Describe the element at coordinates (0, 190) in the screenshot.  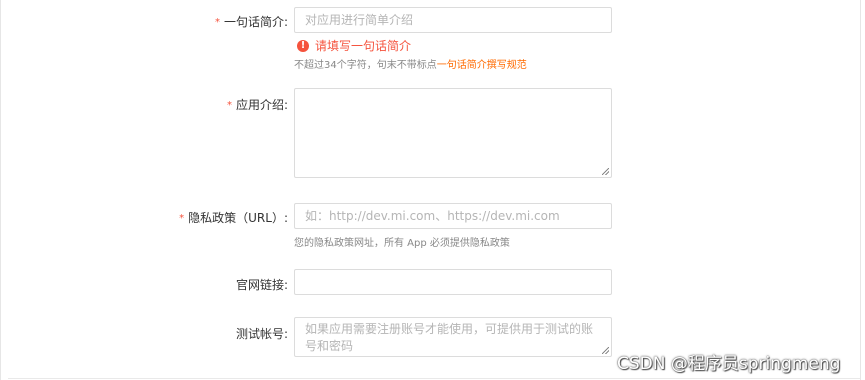
I see `page-border-left` at that location.